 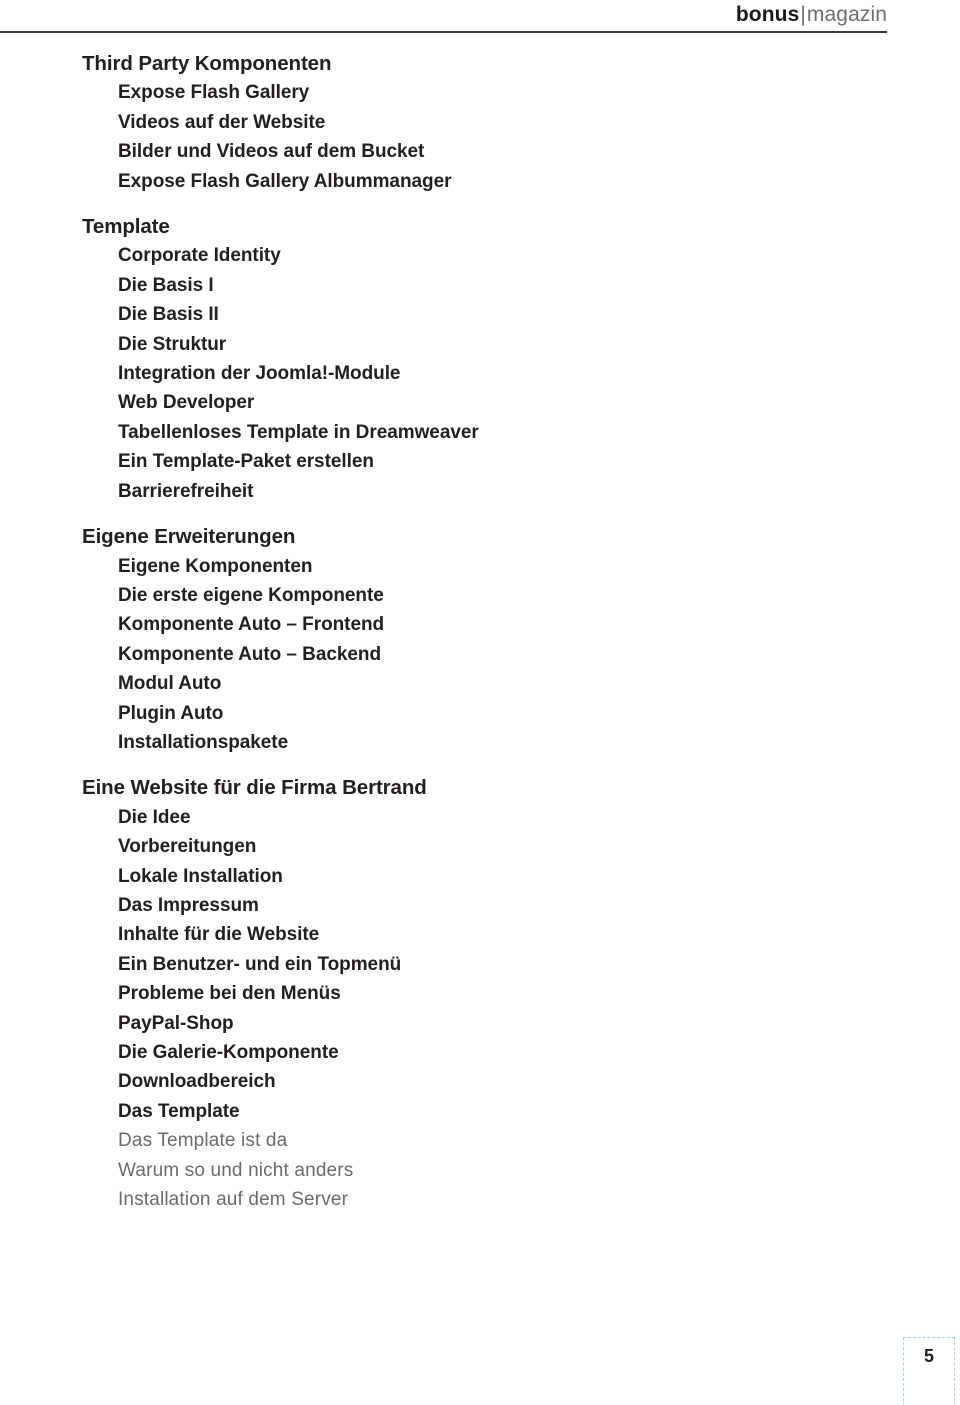 What do you see at coordinates (432, 1170) in the screenshot?
I see `toc-entry: Warum so und nicht anders` at bounding box center [432, 1170].